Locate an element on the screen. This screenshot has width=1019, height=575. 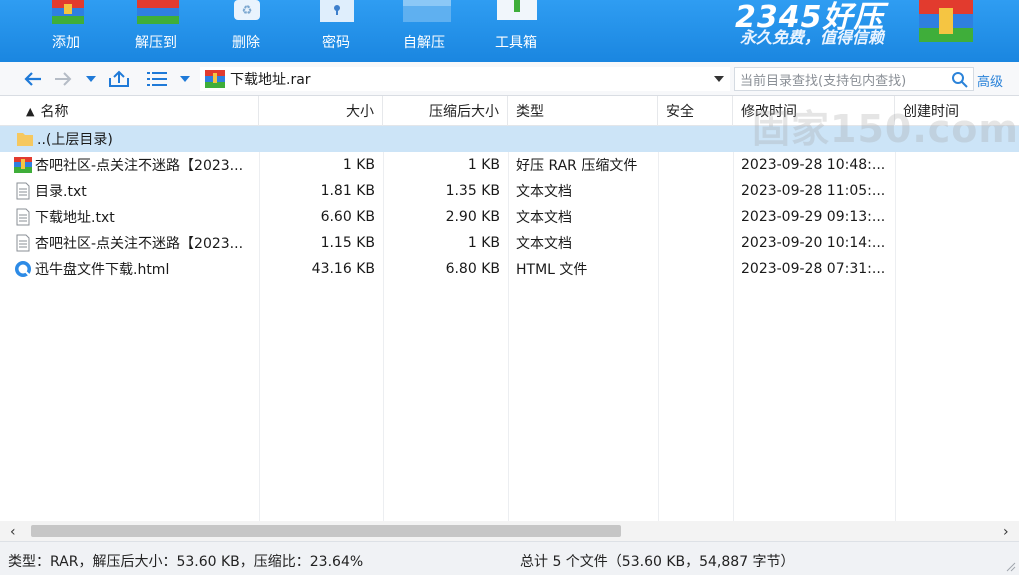
advanced-search-link: 高级 is located at coordinates (990, 80).